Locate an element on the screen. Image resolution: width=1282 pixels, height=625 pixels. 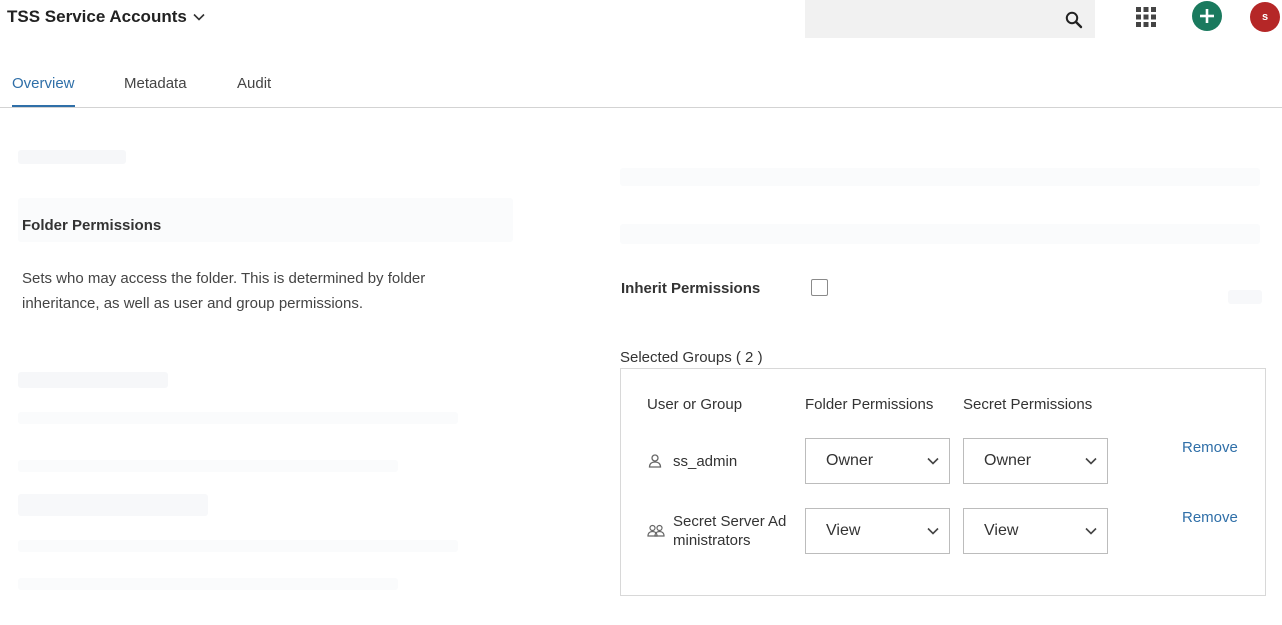
column-header-folder-permissions: Folder Permissions is located at coordinates (869, 404).